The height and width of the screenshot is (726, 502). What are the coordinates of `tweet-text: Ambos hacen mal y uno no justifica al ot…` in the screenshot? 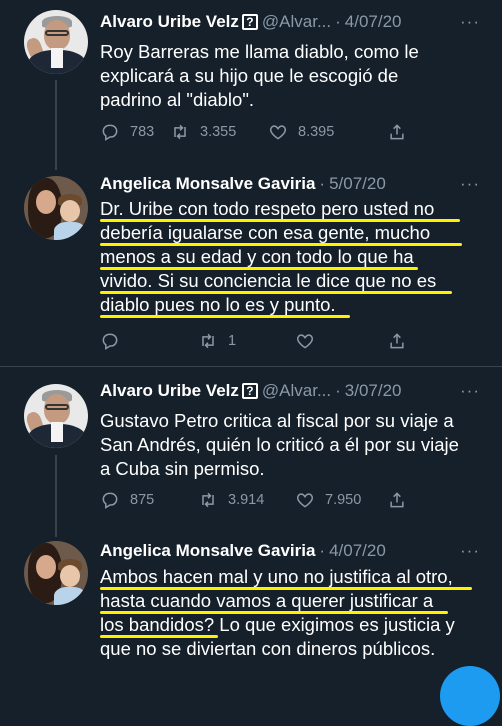 It's located at (292, 613).